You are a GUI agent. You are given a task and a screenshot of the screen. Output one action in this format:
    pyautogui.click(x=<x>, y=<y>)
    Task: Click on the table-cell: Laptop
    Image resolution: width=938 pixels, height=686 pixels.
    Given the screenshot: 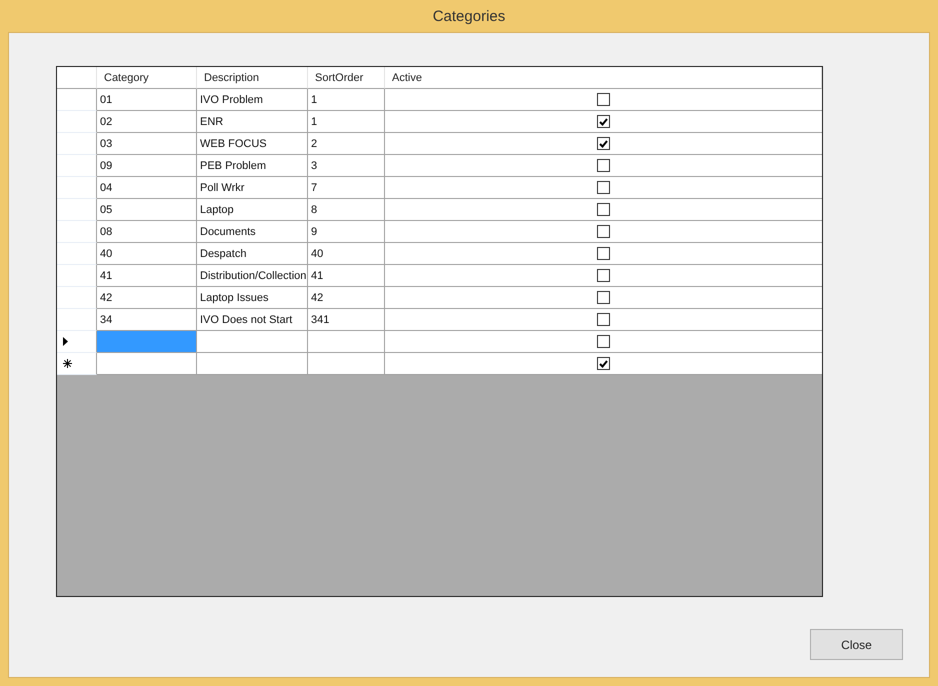 What is the action you would take?
    pyautogui.click(x=252, y=210)
    